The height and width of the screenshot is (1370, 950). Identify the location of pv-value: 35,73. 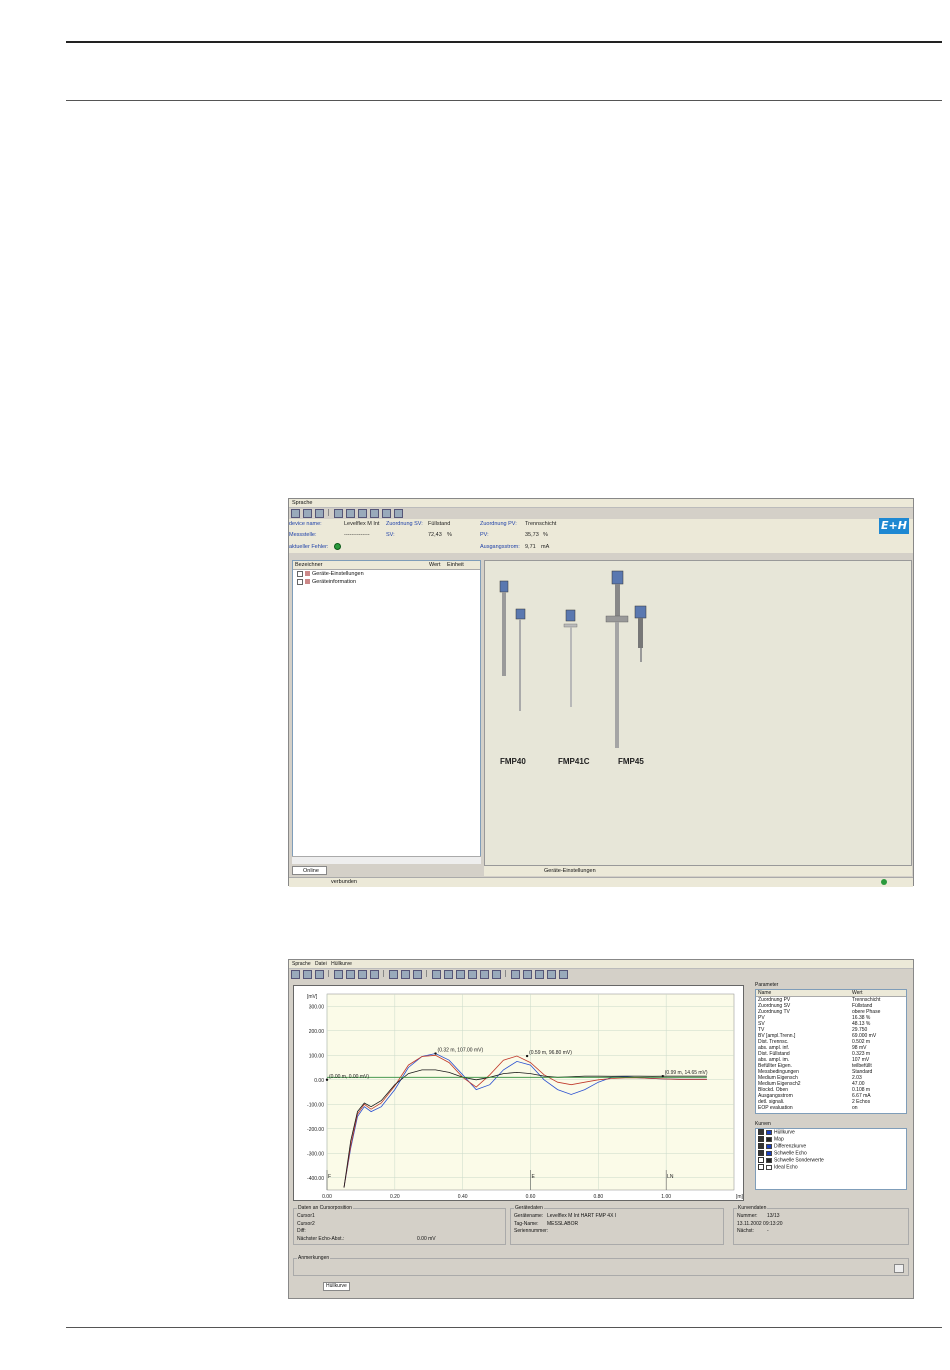
(532, 535).